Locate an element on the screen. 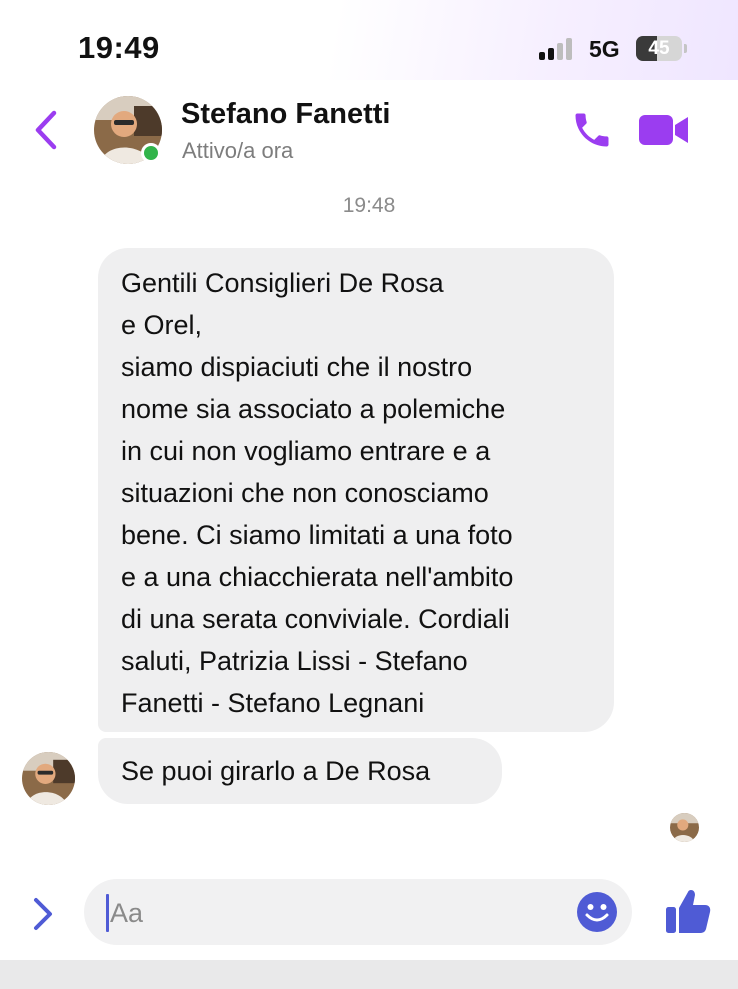 The width and height of the screenshot is (738, 989). message-bubble: Se puoi girarlo a De Rosa is located at coordinates (300, 771).